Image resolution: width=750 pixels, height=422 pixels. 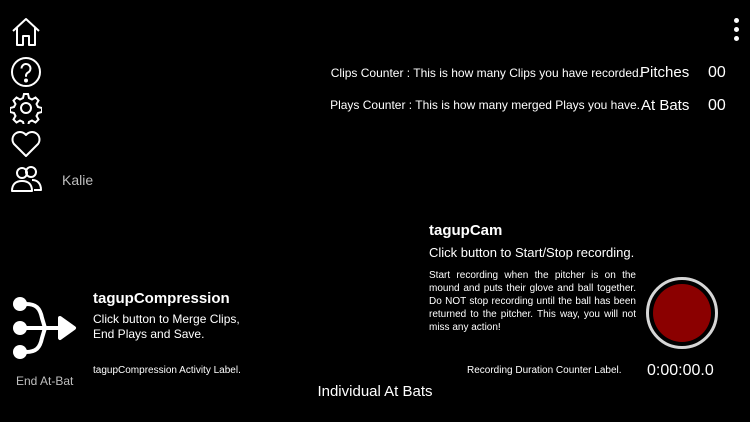 I want to click on merge-icon, so click(x=44, y=327).